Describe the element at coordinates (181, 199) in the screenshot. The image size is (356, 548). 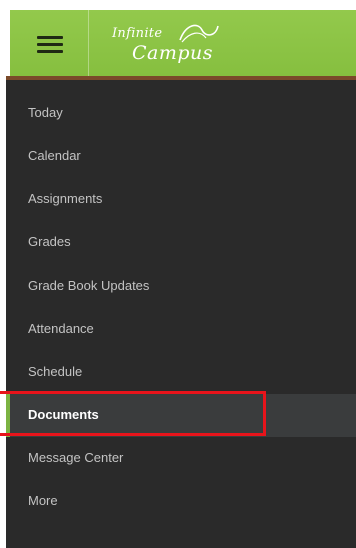
I see `sidebar-item-assignments: Assignments` at that location.